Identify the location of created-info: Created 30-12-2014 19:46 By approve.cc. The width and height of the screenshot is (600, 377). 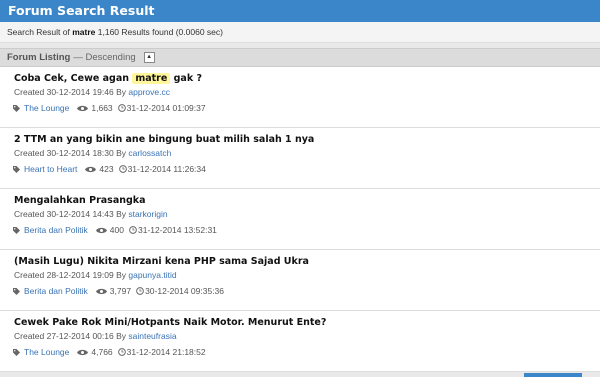
(92, 92).